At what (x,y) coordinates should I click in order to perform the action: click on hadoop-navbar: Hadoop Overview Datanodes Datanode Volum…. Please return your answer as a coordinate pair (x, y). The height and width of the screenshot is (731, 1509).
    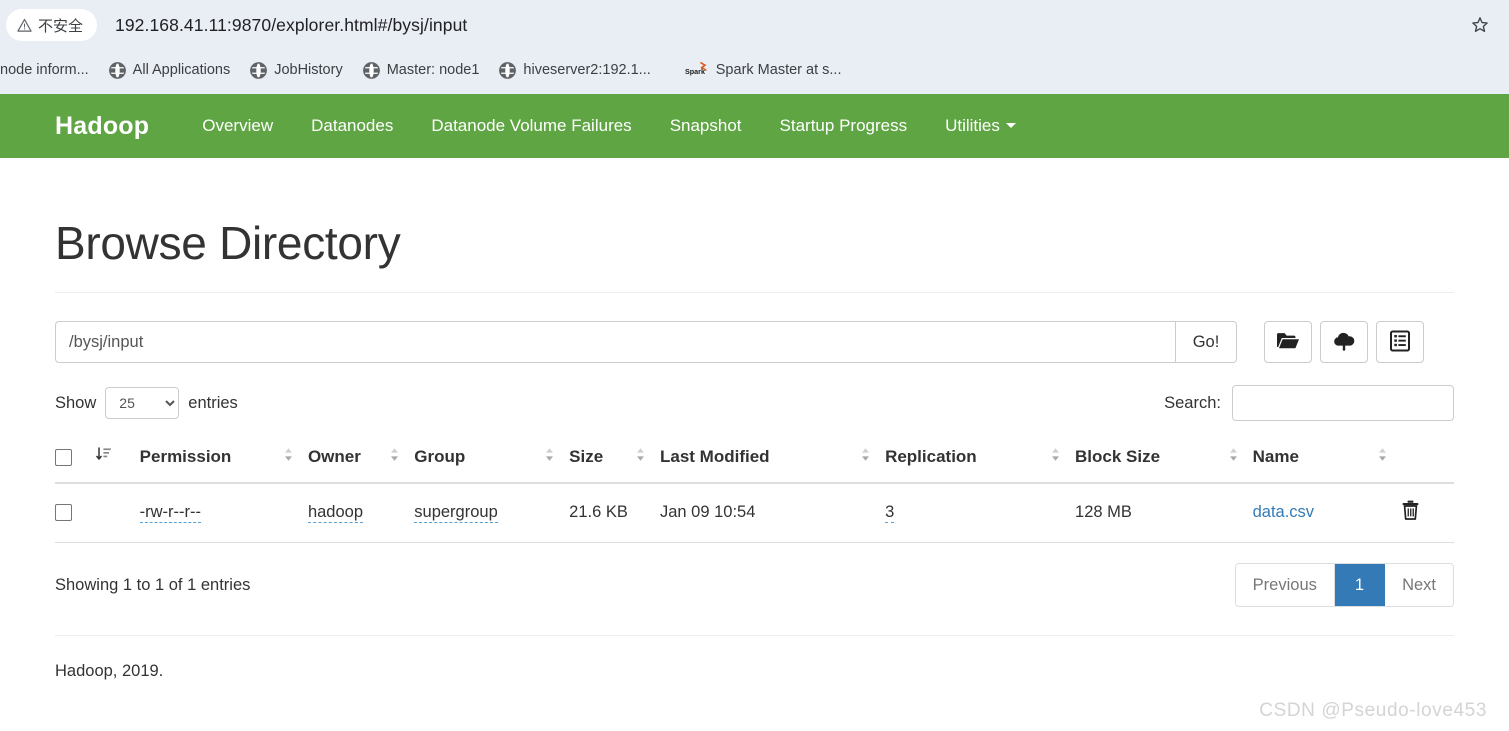
    Looking at the image, I should click on (754, 126).